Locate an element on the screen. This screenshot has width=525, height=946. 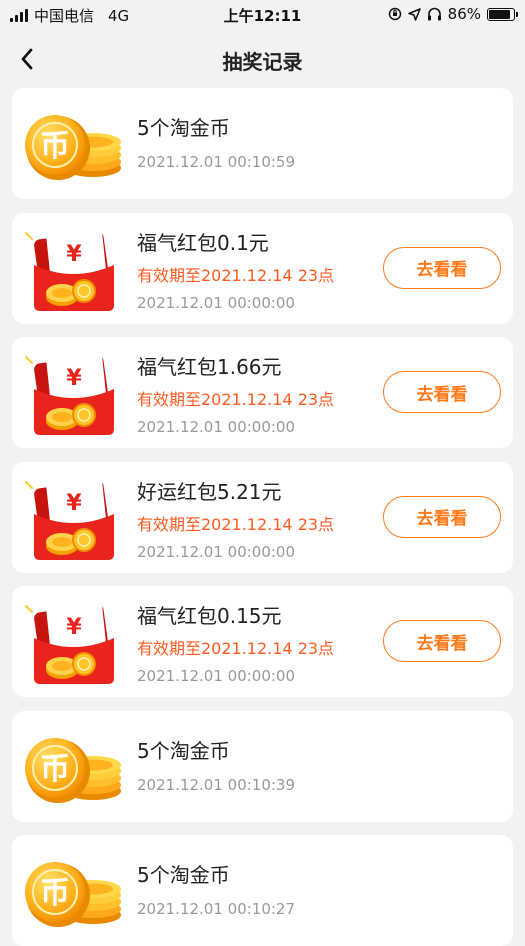
navigation-bar: 抽奖记录 is located at coordinates (262, 59).